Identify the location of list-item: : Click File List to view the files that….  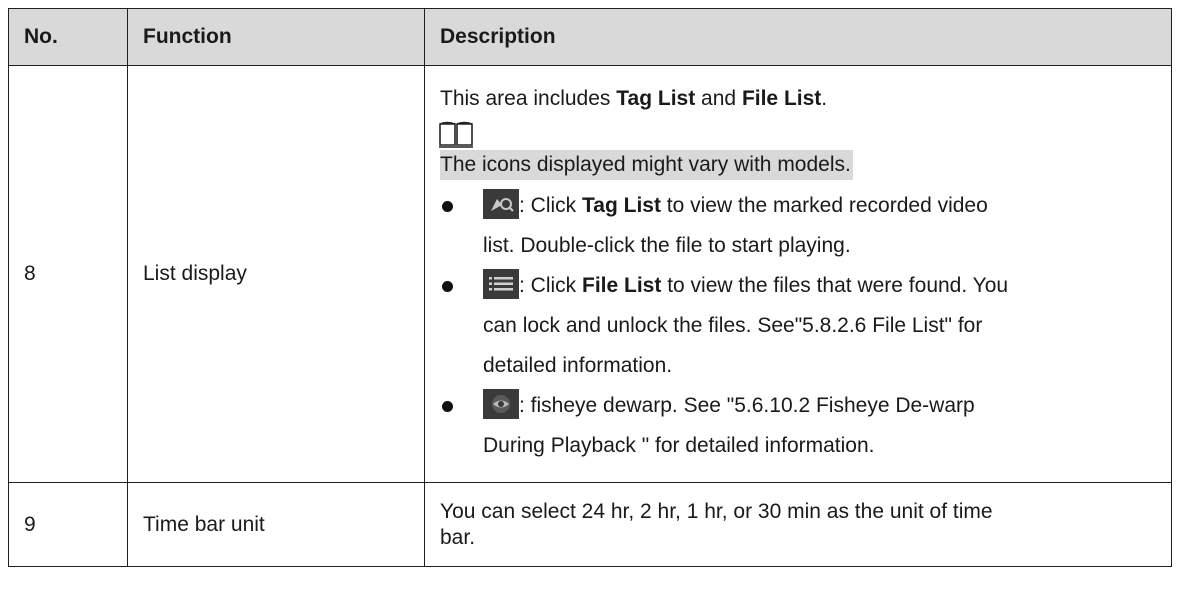
(798, 326).